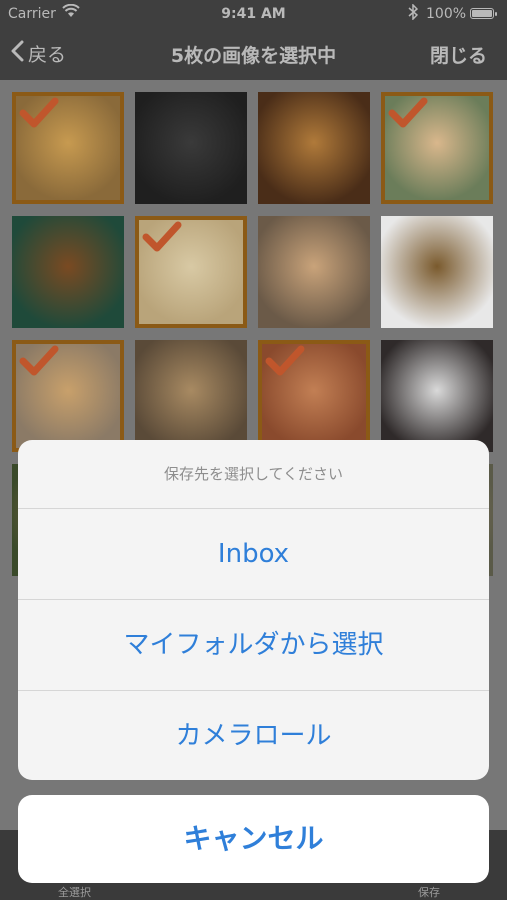 Image resolution: width=507 pixels, height=900 pixels. I want to click on battery-percent: 100%, so click(446, 14).